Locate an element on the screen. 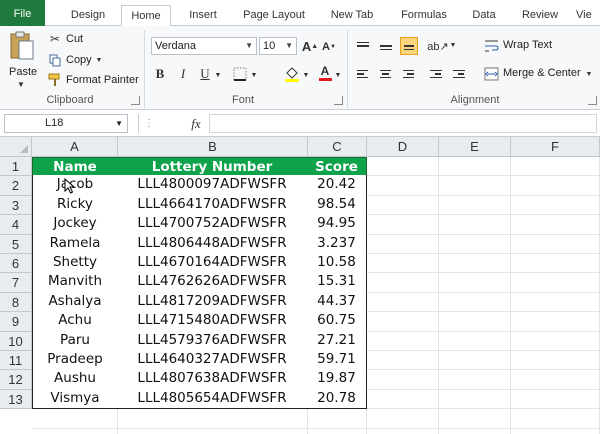 The width and height of the screenshot is (600, 434). row-header: 1 is located at coordinates (16, 167).